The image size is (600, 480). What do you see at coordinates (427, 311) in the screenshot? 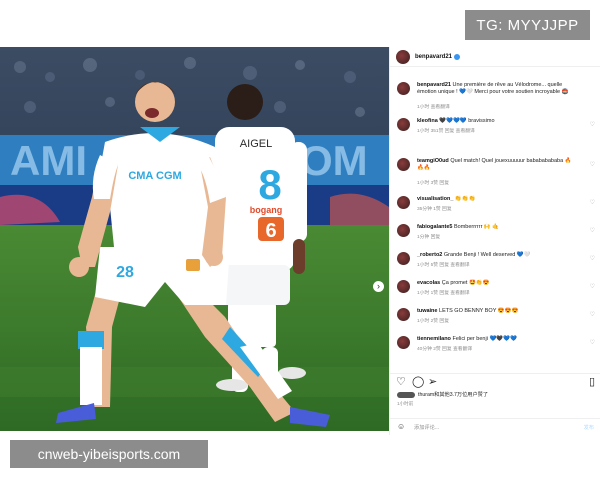
I see `comment-username: tuwaine` at bounding box center [427, 311].